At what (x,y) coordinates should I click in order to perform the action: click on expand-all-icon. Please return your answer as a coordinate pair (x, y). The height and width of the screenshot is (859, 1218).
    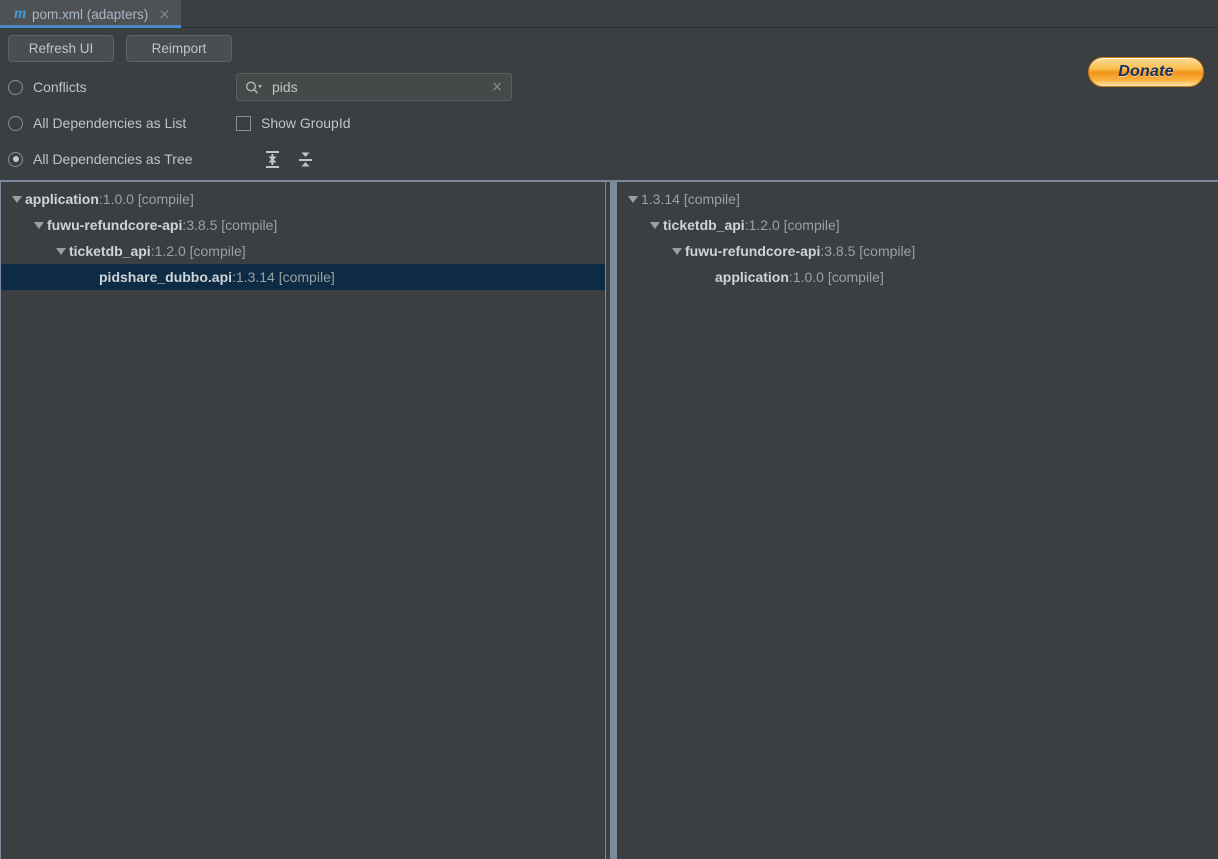
    Looking at the image, I should click on (272, 159).